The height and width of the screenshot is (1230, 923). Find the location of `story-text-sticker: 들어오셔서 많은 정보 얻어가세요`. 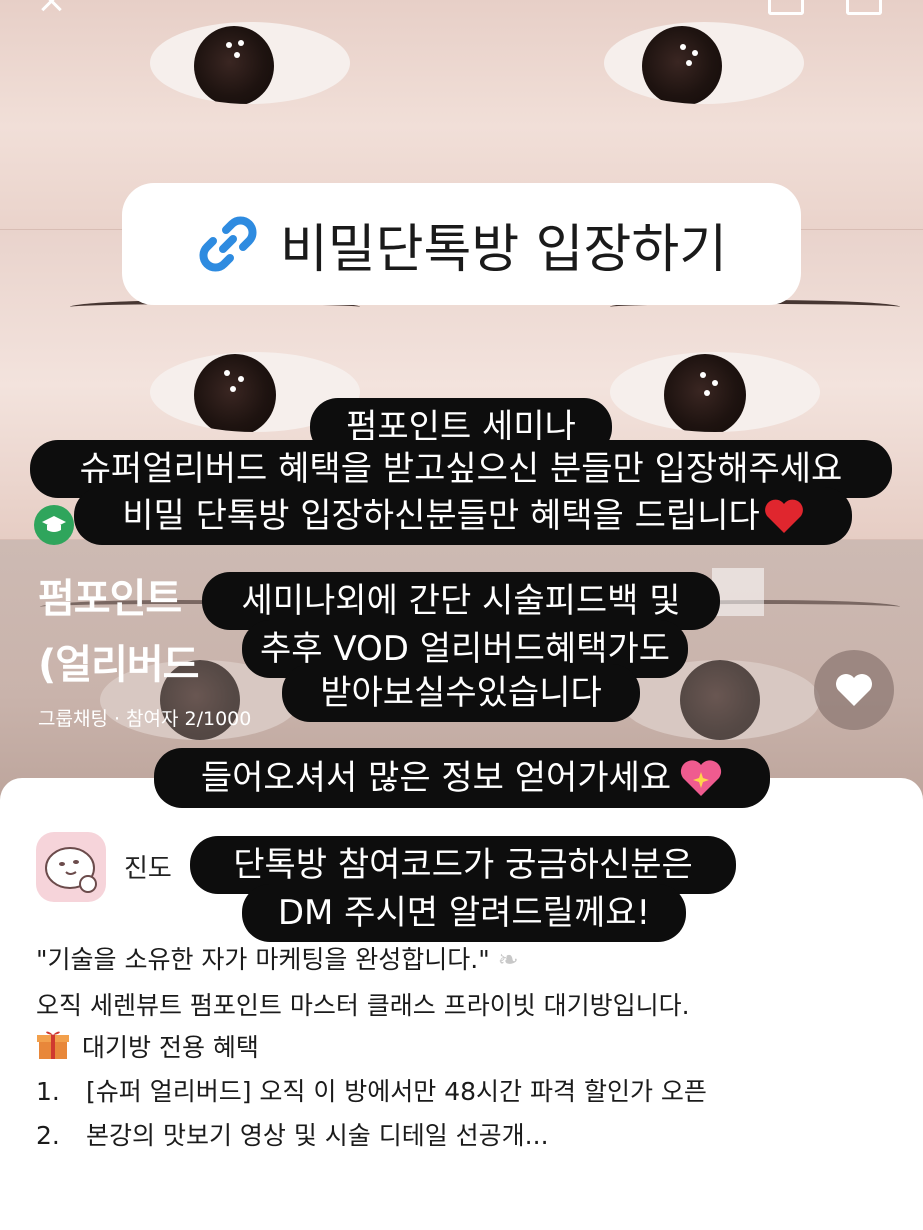

story-text-sticker: 들어오셔서 많은 정보 얻어가세요 is located at coordinates (462, 778).